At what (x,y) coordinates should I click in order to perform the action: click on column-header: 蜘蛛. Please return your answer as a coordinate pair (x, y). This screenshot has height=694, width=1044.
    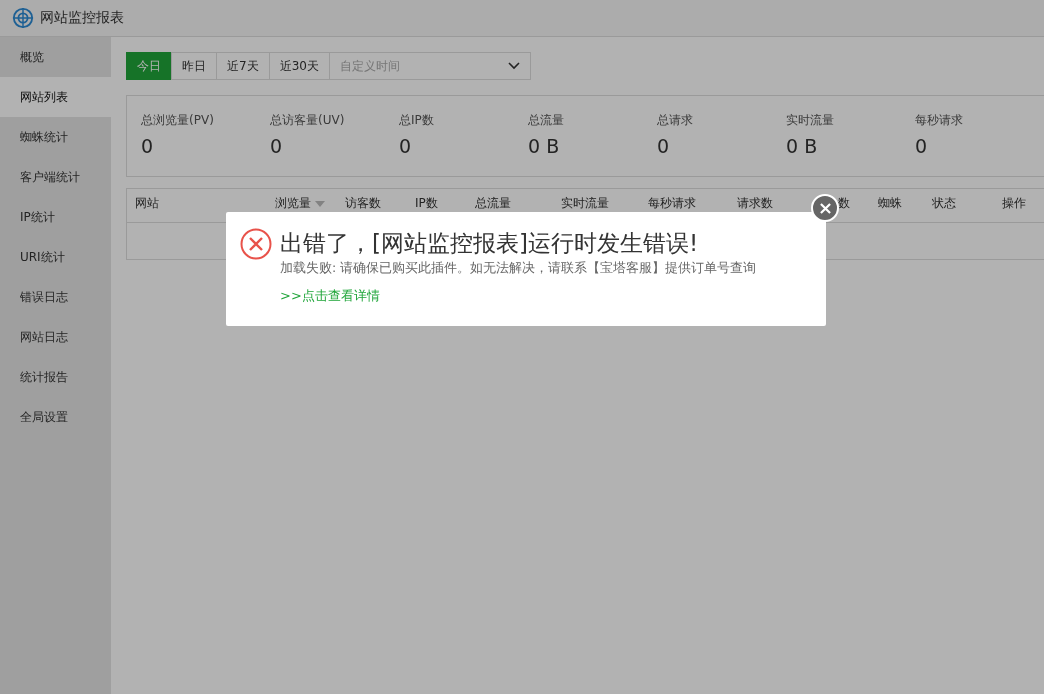
    Looking at the image, I should click on (890, 203).